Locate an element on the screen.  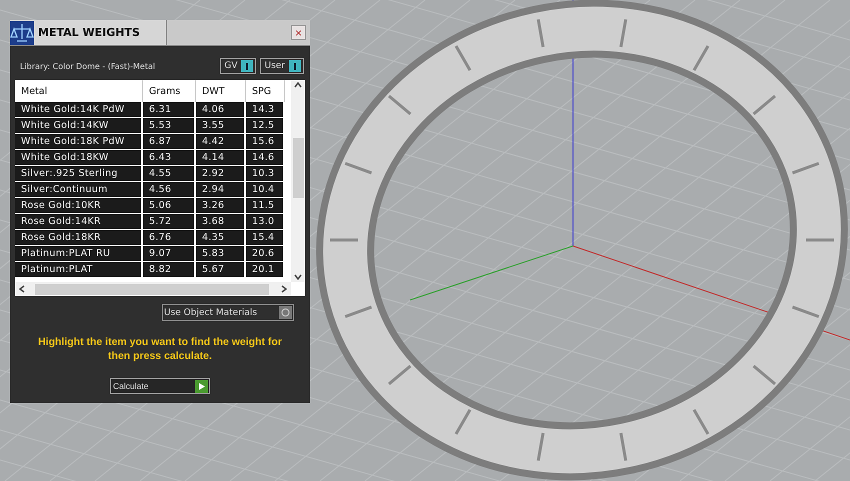
close-button: × is located at coordinates (298, 32).